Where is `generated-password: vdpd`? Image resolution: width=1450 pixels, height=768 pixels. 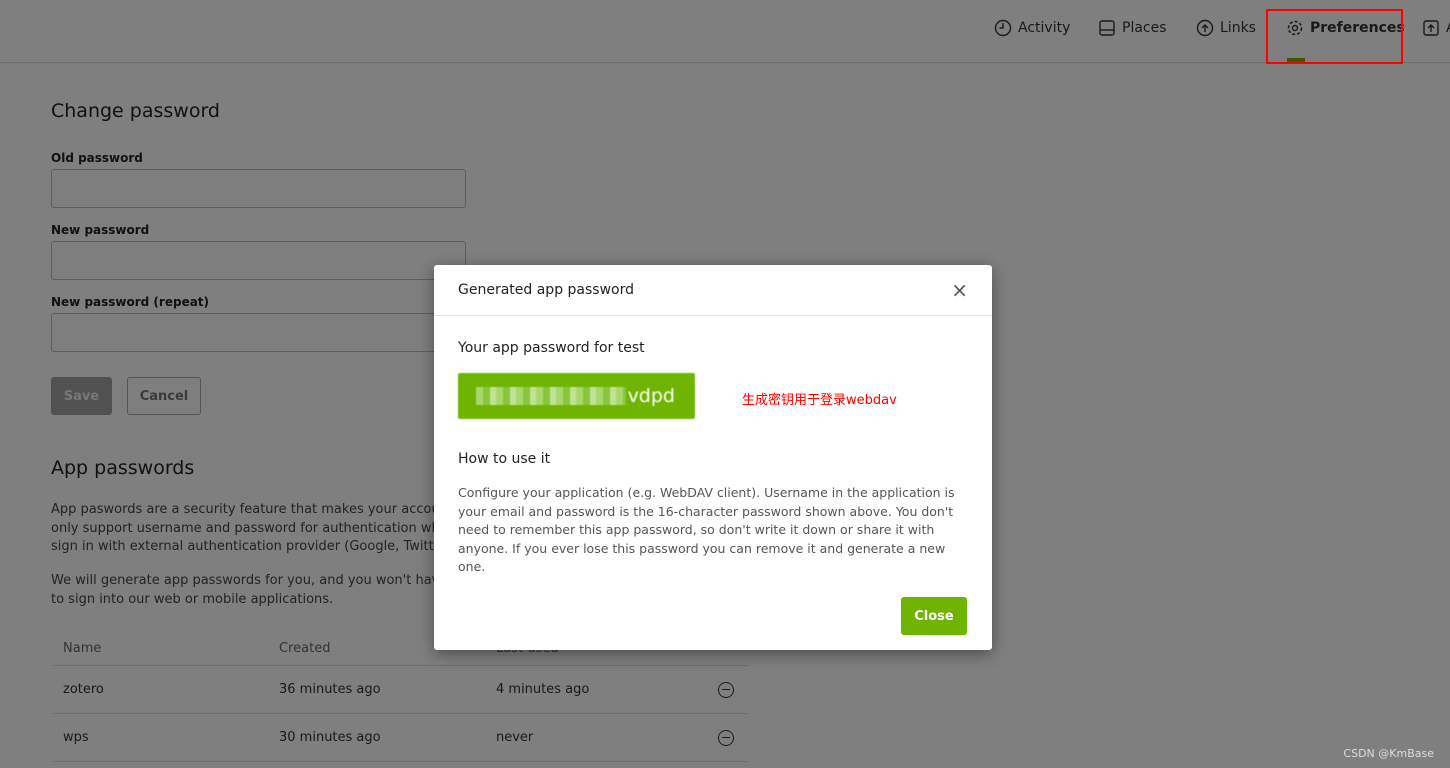 generated-password: vdpd is located at coordinates (576, 396).